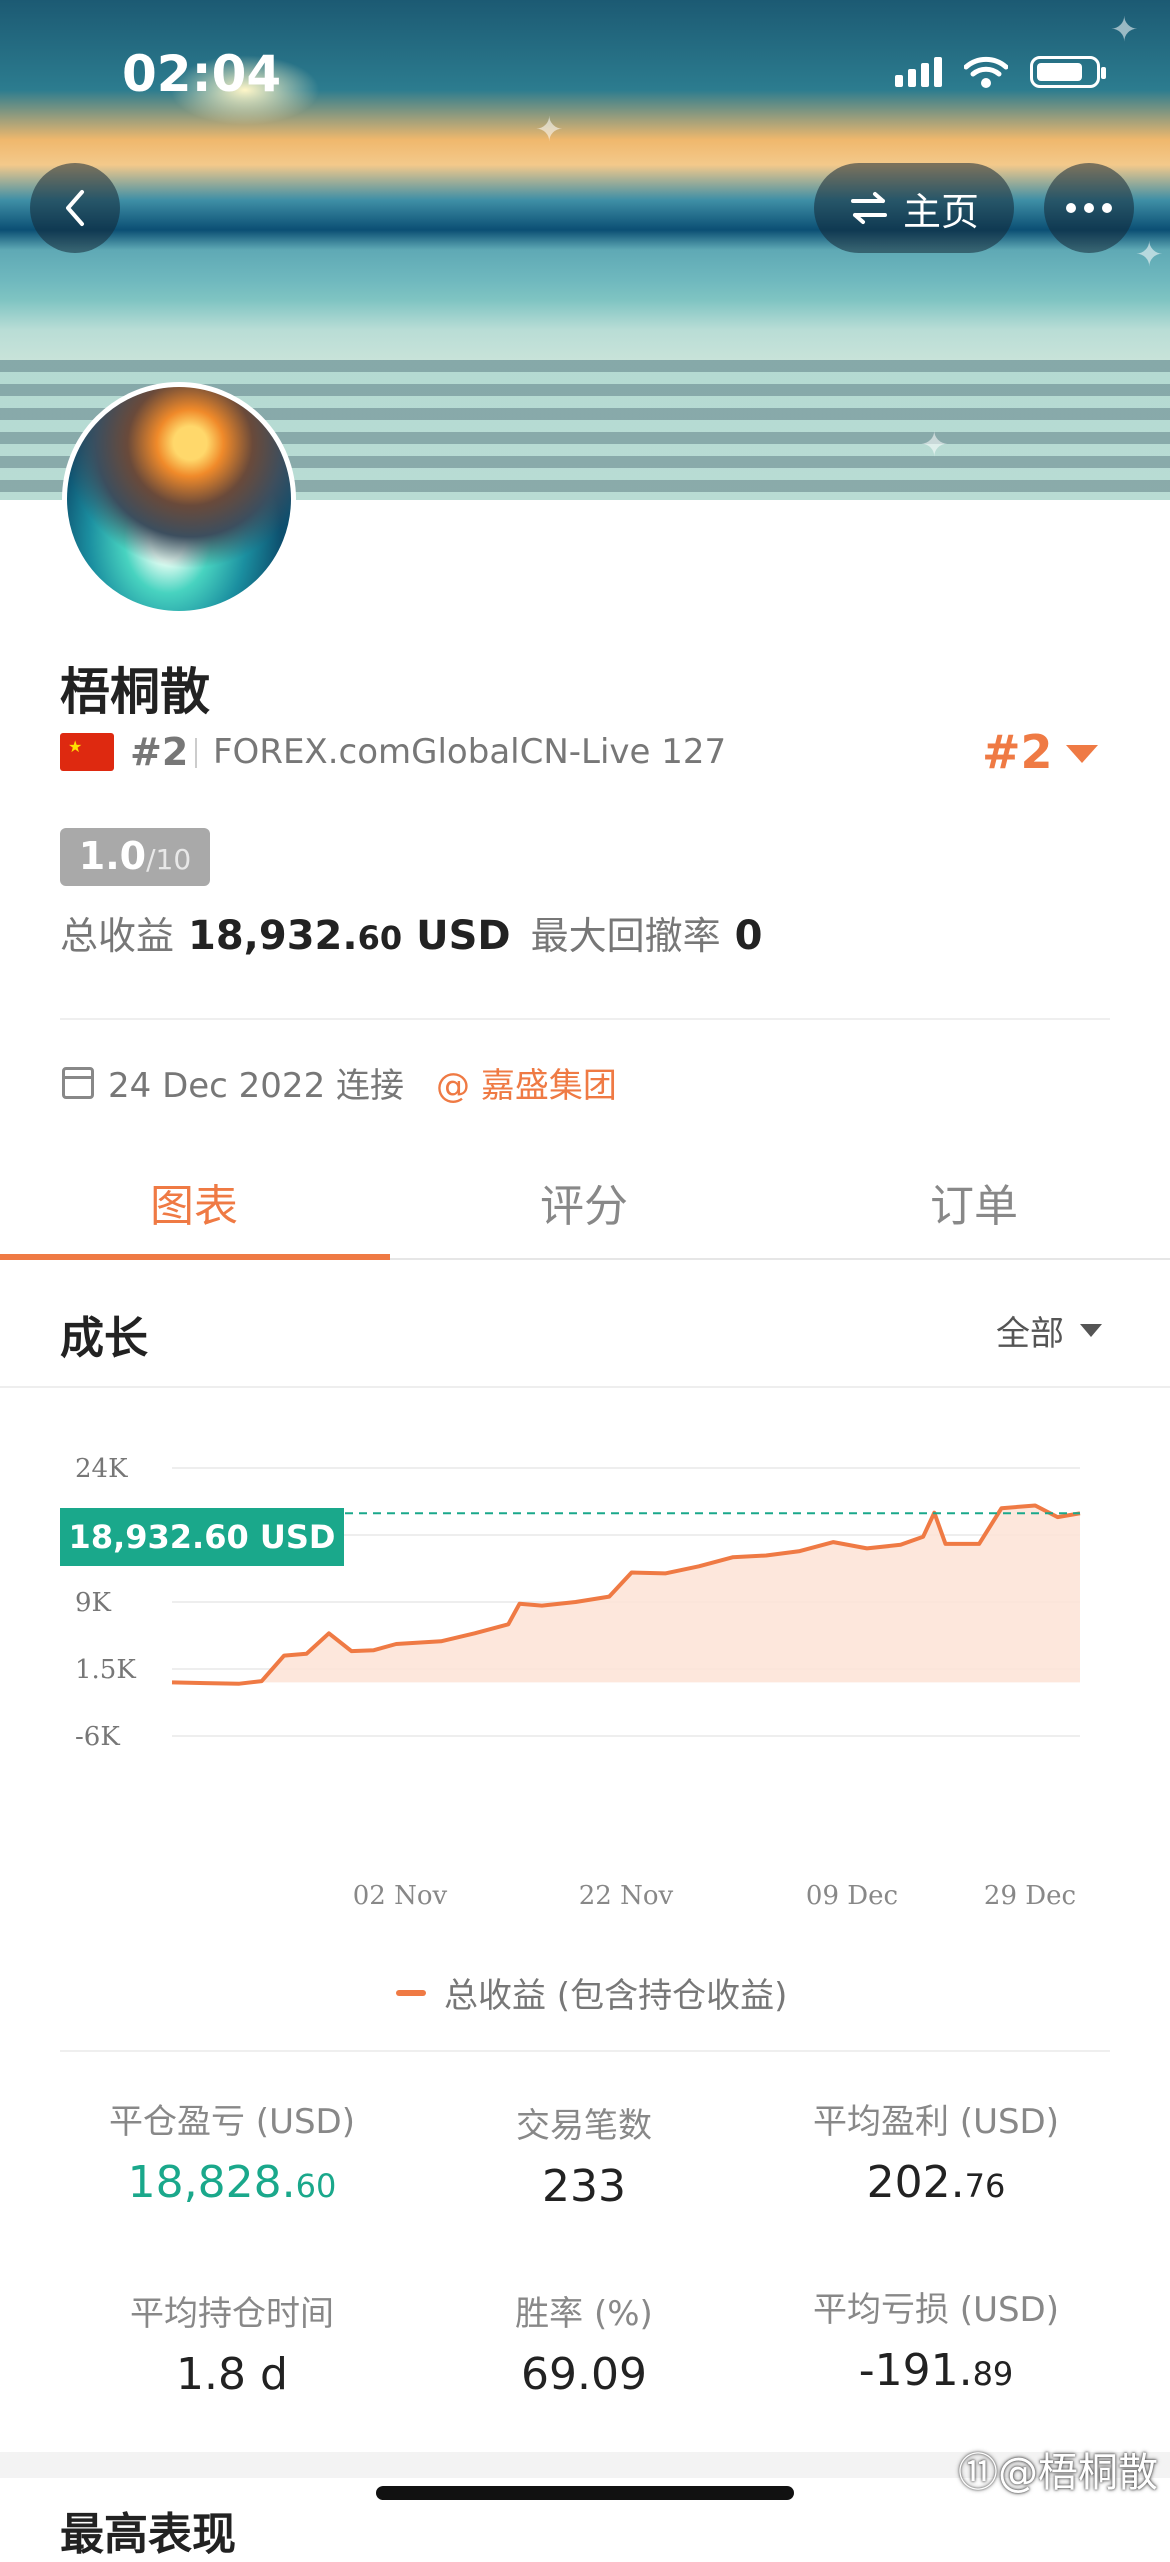  Describe the element at coordinates (616, 1996) in the screenshot. I see `legend-label: 总收益 (包含持仓收益)` at that location.